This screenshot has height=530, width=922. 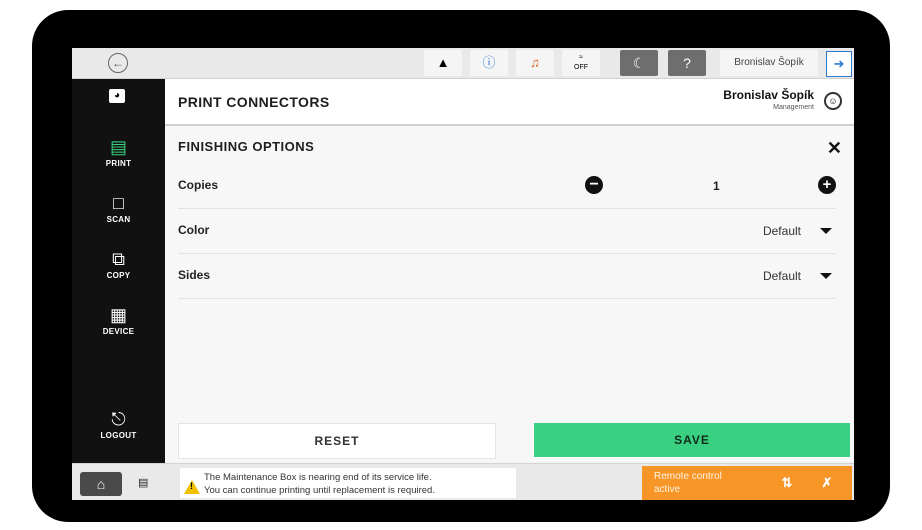 What do you see at coordinates (594, 185) in the screenshot?
I see `decrement-button: −` at bounding box center [594, 185].